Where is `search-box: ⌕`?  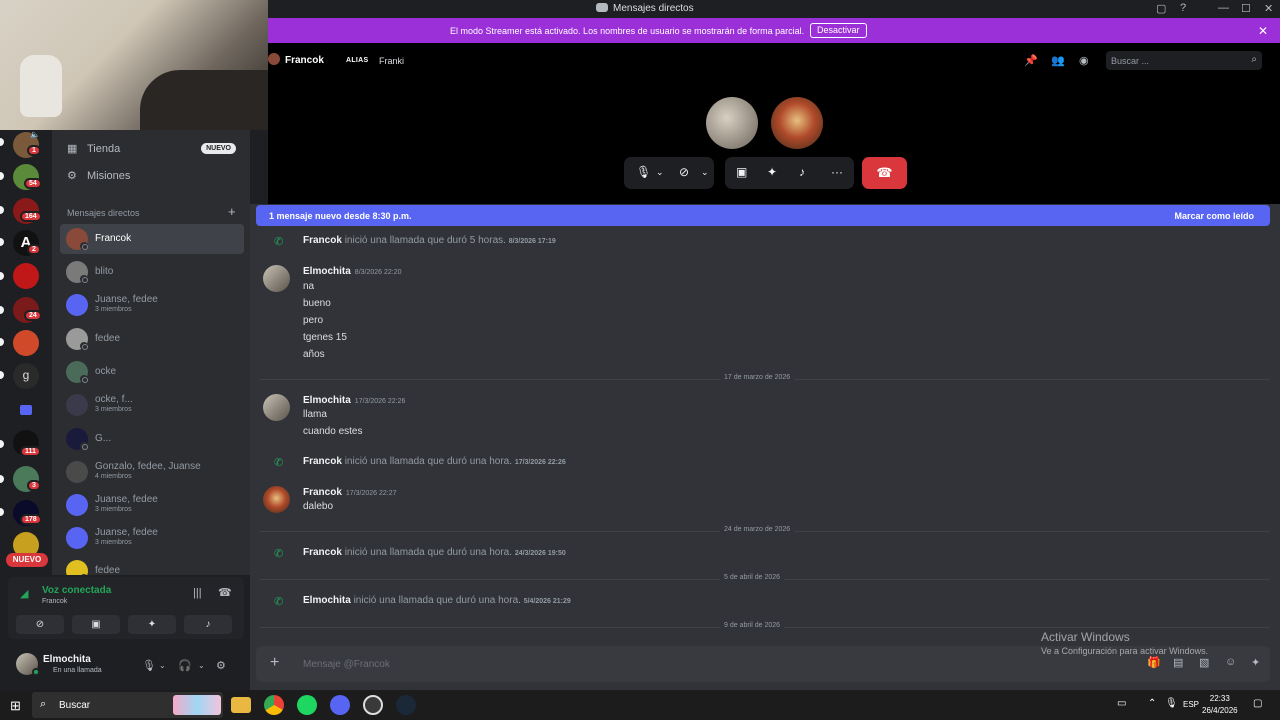 search-box: ⌕ is located at coordinates (1184, 60).